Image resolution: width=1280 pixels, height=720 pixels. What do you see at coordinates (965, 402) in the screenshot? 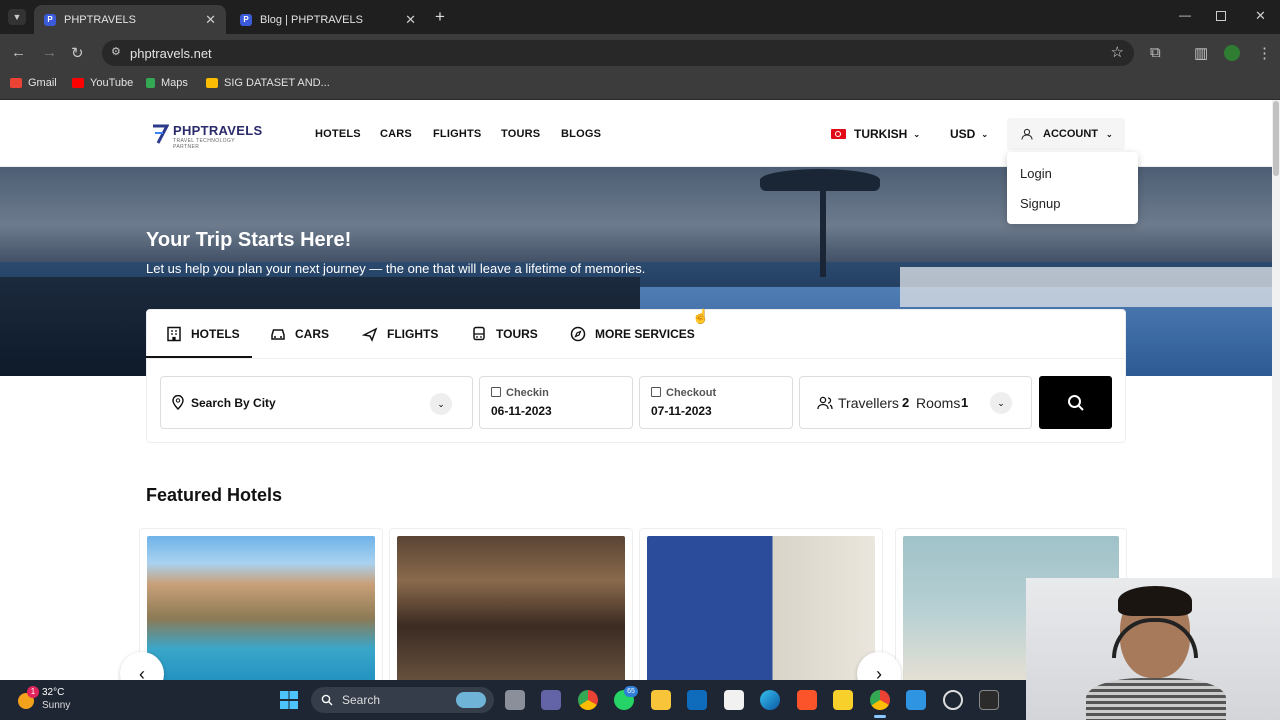
I see `rooms-count: 1` at bounding box center [965, 402].